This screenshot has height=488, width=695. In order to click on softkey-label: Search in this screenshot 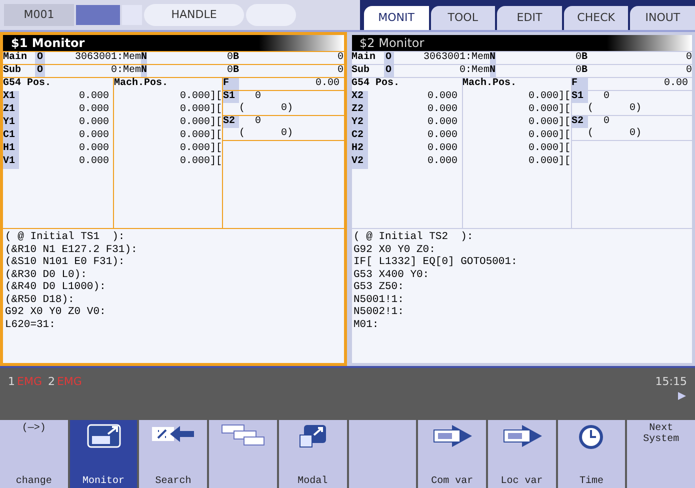, I will do `click(173, 481)`.